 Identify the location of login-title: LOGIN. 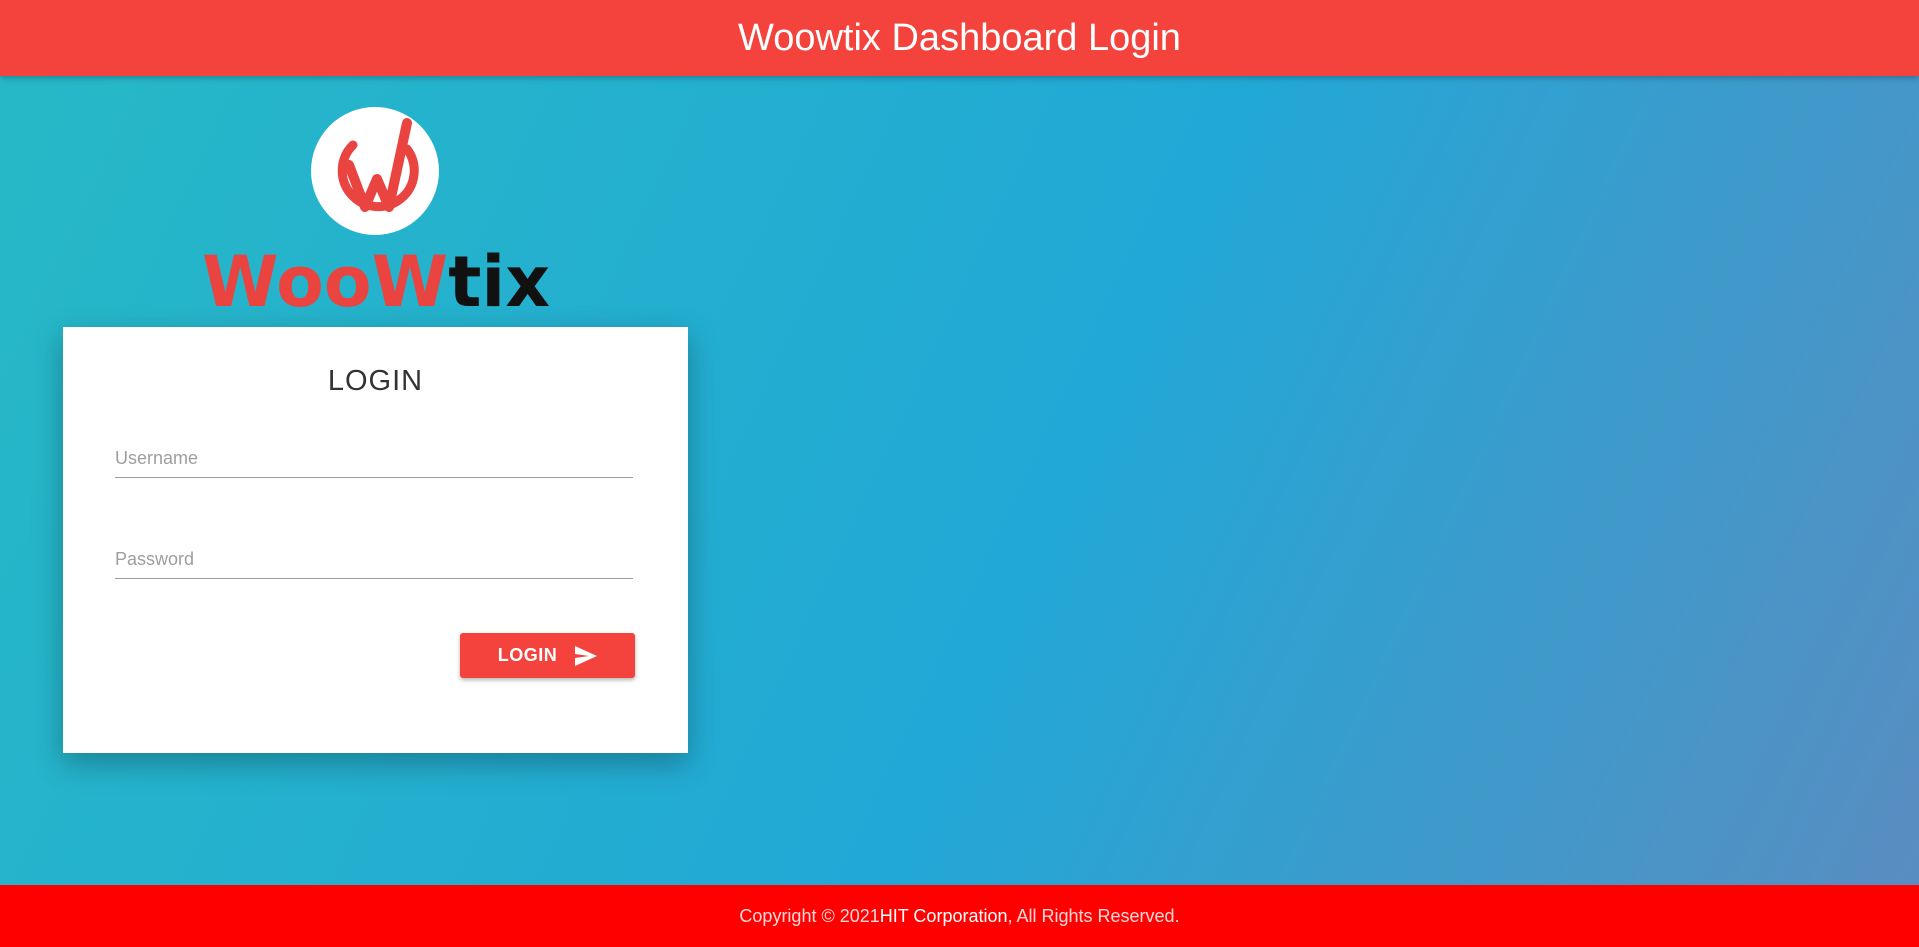
(375, 381).